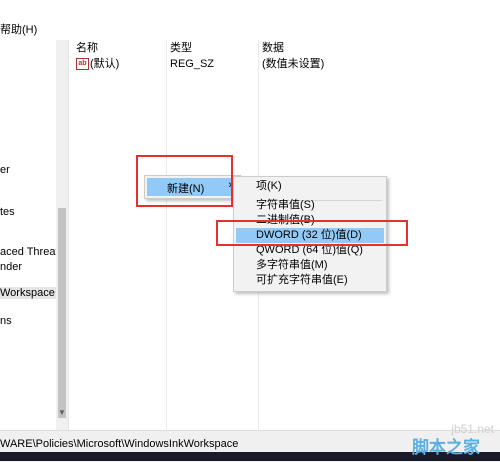 Image resolution: width=500 pixels, height=462 pixels. What do you see at coordinates (5, 170) in the screenshot?
I see `tree-item: er` at bounding box center [5, 170].